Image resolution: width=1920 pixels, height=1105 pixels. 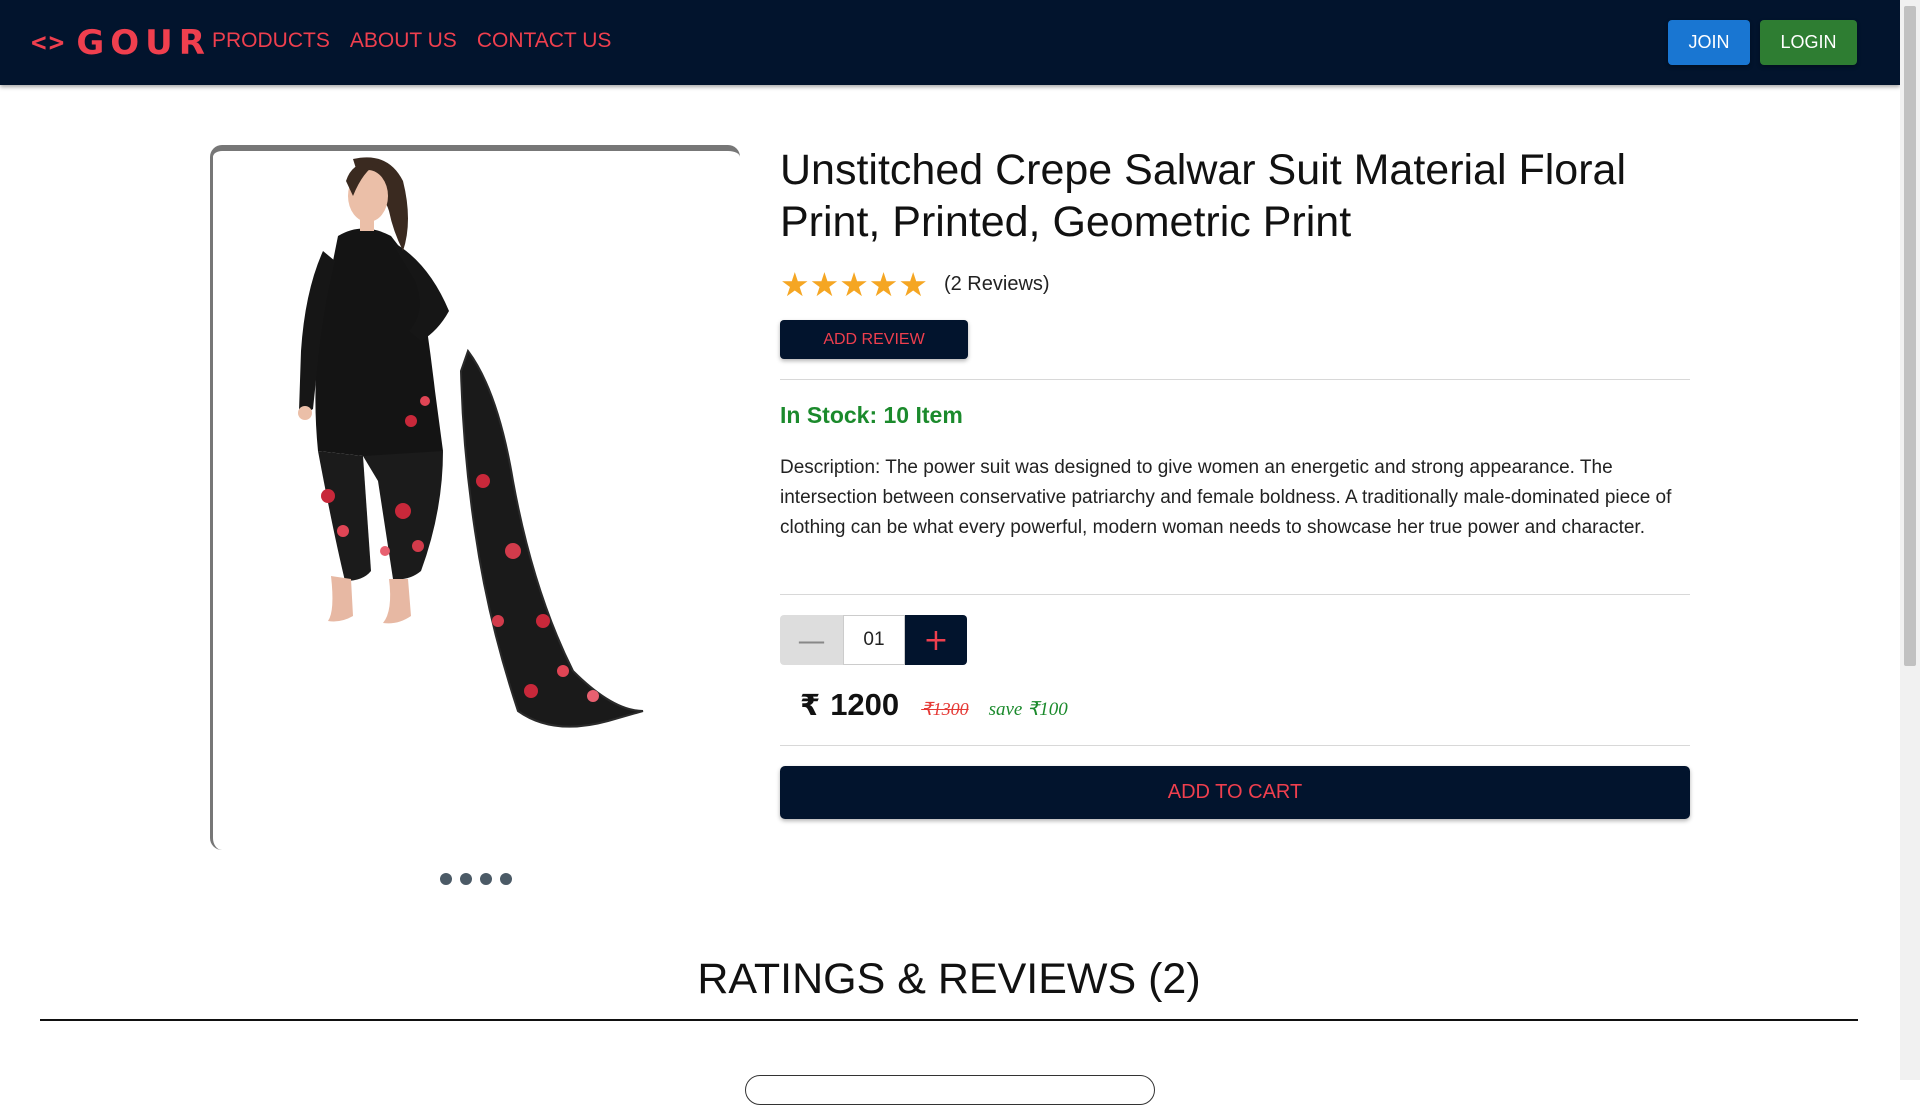 I want to click on nav-link-products: PRODUCTS, so click(x=271, y=41).